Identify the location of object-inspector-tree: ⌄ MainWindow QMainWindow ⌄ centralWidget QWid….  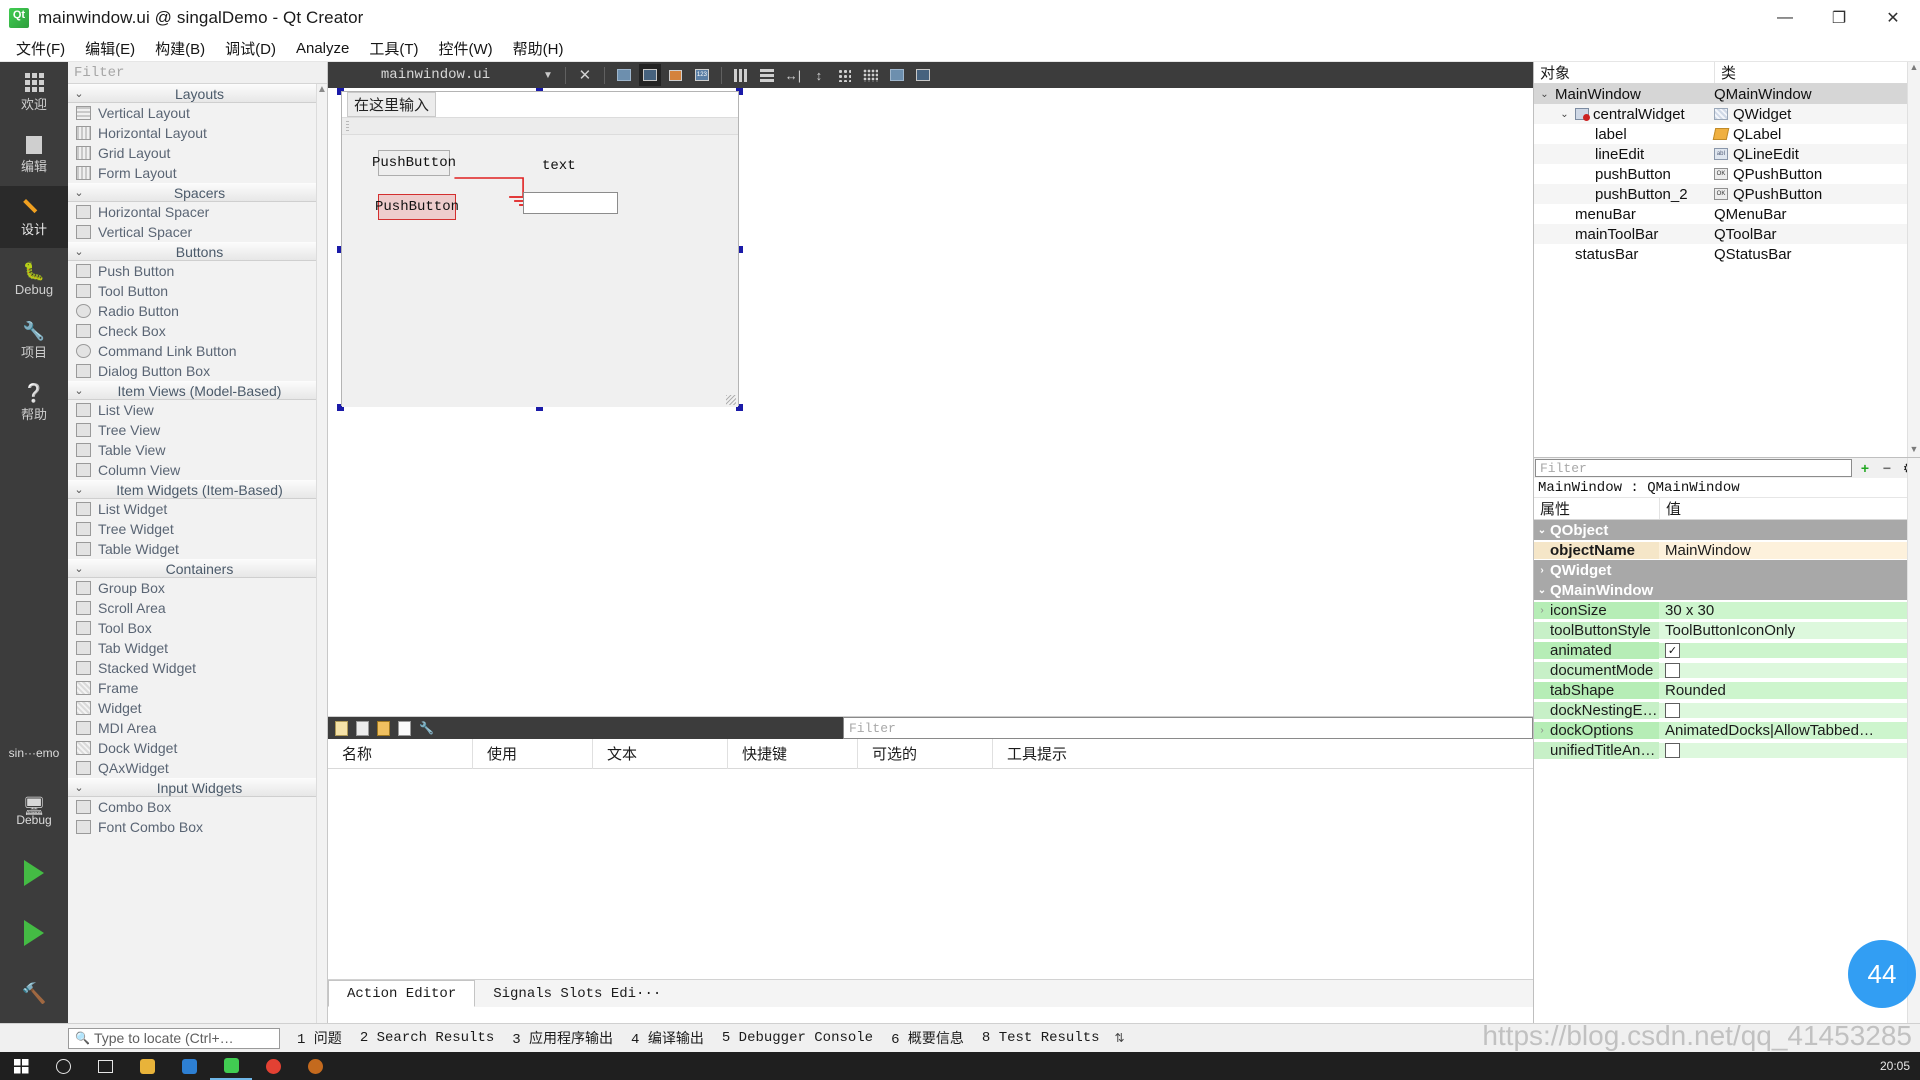
(1727, 174).